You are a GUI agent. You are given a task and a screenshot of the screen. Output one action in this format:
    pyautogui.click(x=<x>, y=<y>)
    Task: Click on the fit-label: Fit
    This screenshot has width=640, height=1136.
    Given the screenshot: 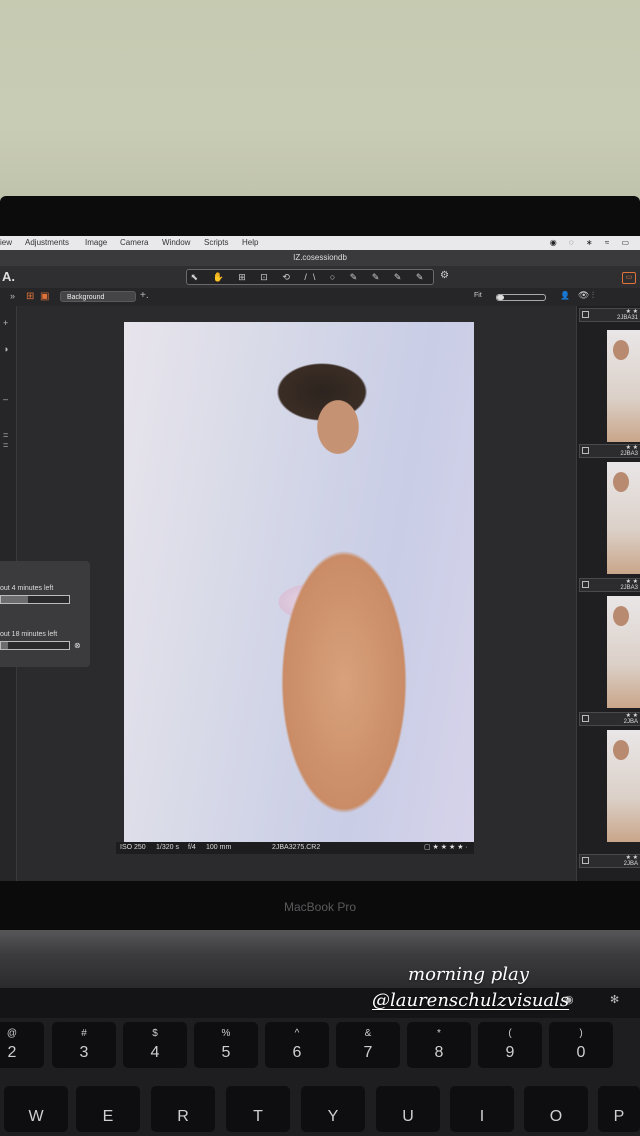 What is the action you would take?
    pyautogui.click(x=478, y=295)
    